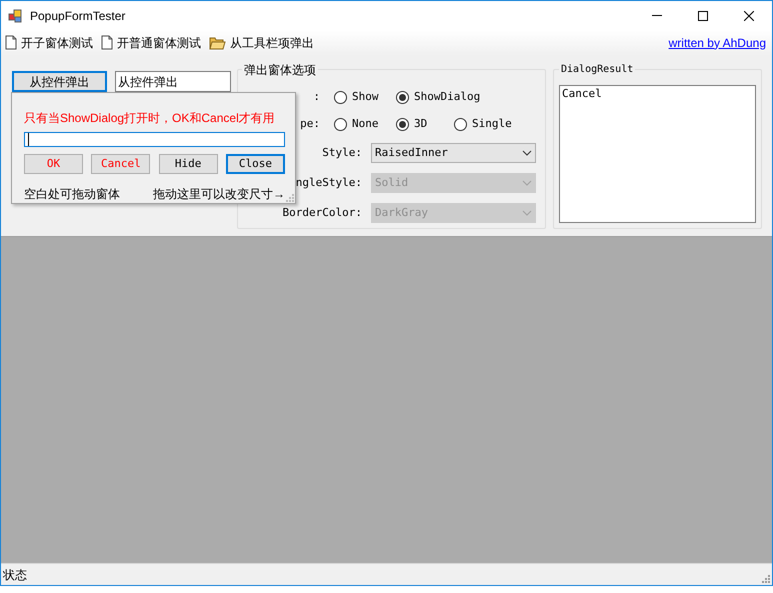 The width and height of the screenshot is (773, 593). I want to click on folder-icon, so click(217, 43).